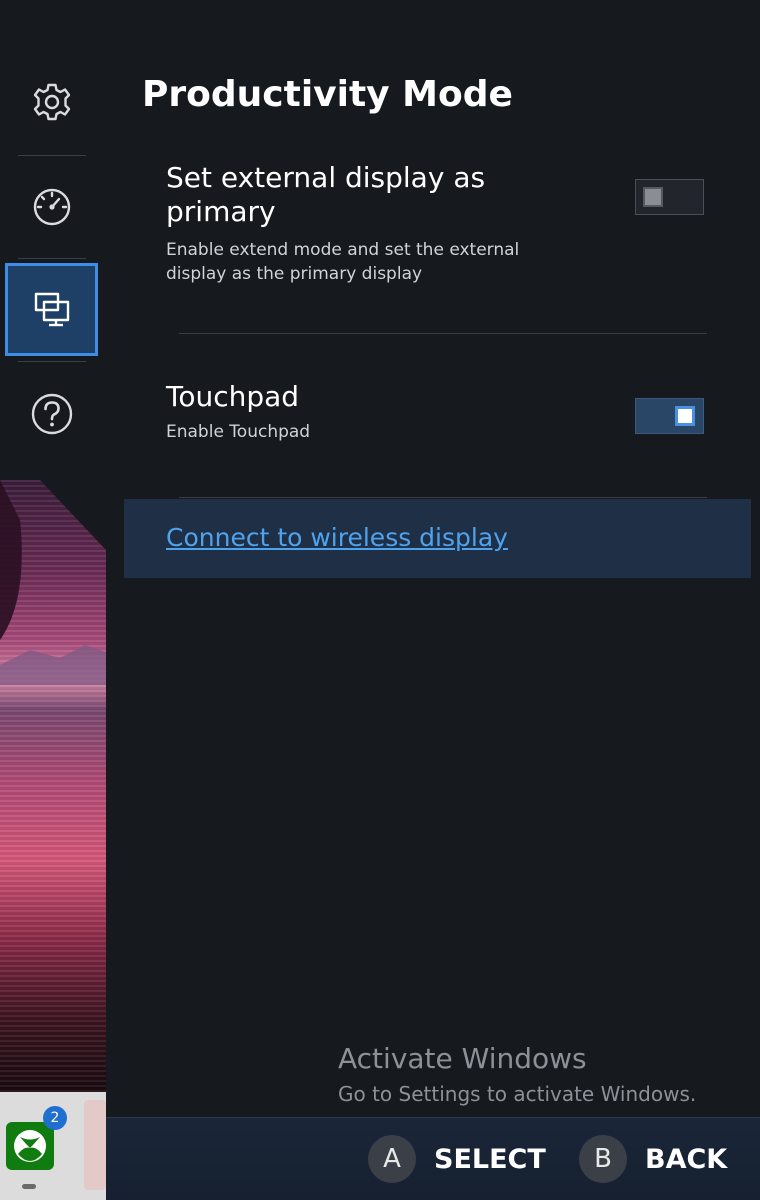 This screenshot has width=760, height=1200. I want to click on sidebar-item-performance, so click(51, 206).